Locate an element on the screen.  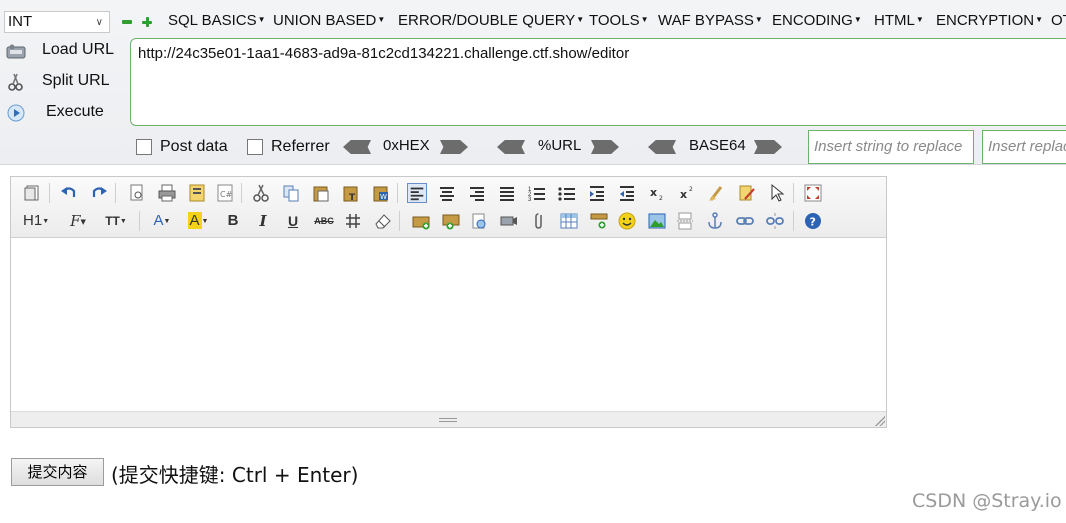
italic-label: I is located at coordinates (263, 221).